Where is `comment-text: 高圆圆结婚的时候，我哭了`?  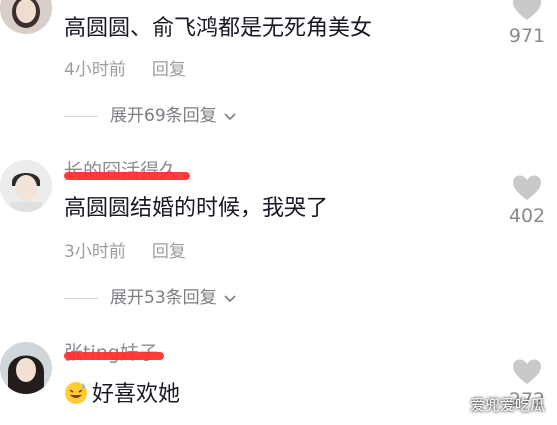 comment-text: 高圆圆结婚的时候，我哭了 is located at coordinates (196, 208).